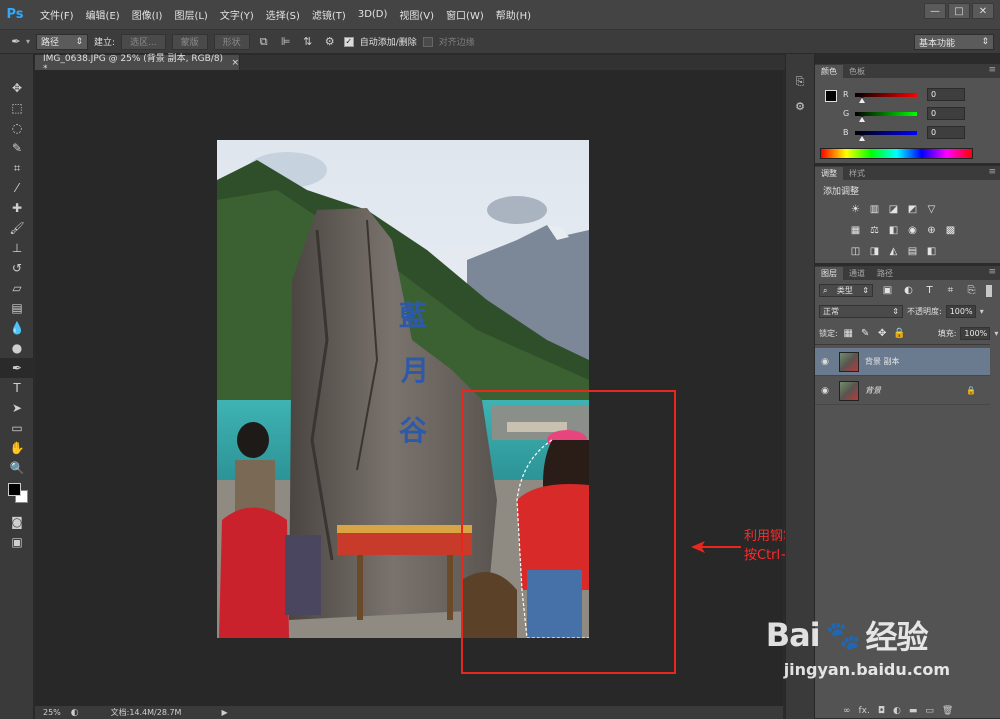  What do you see at coordinates (847, 711) in the screenshot?
I see `link-layers-icon: ∞` at bounding box center [847, 711].